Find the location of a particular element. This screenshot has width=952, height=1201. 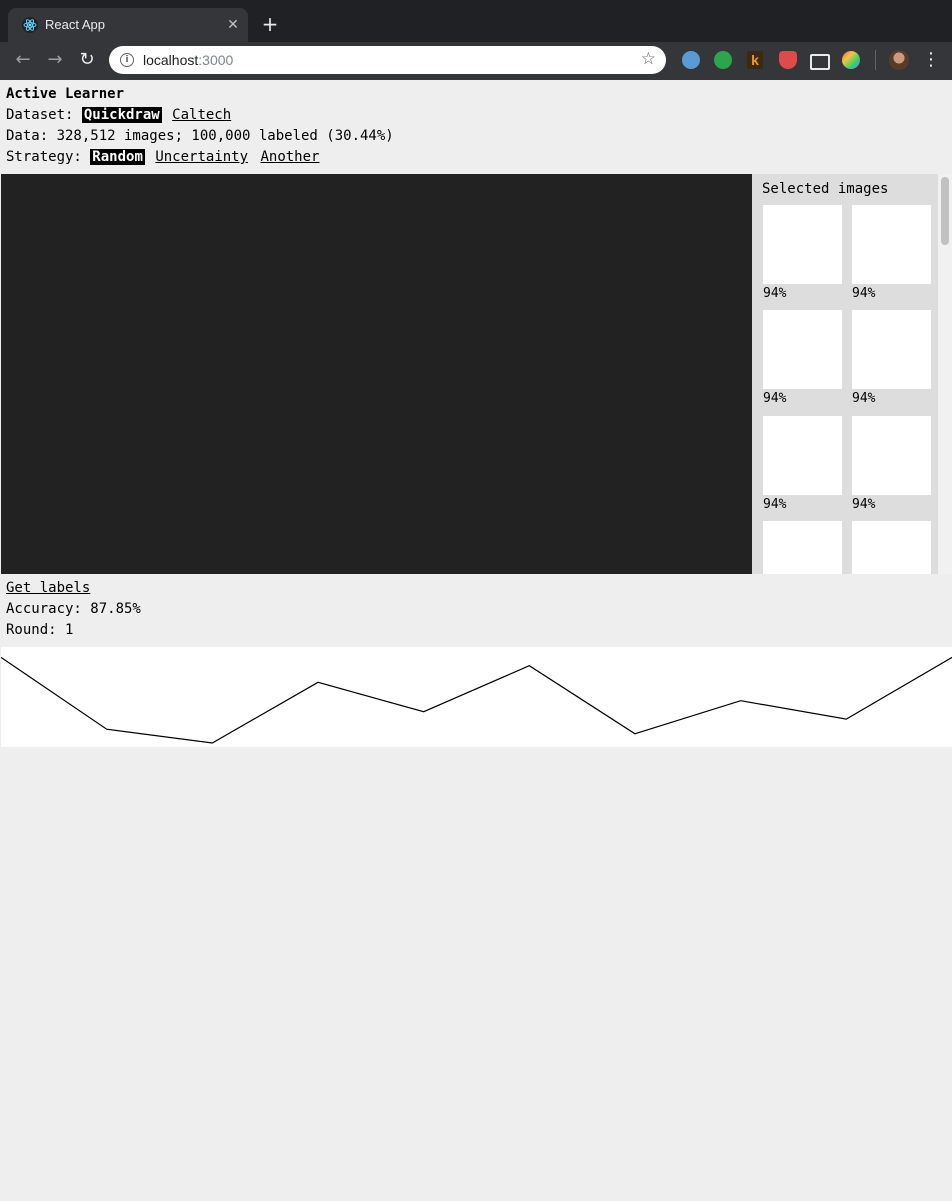

accuracy-chart is located at coordinates (476, 697).